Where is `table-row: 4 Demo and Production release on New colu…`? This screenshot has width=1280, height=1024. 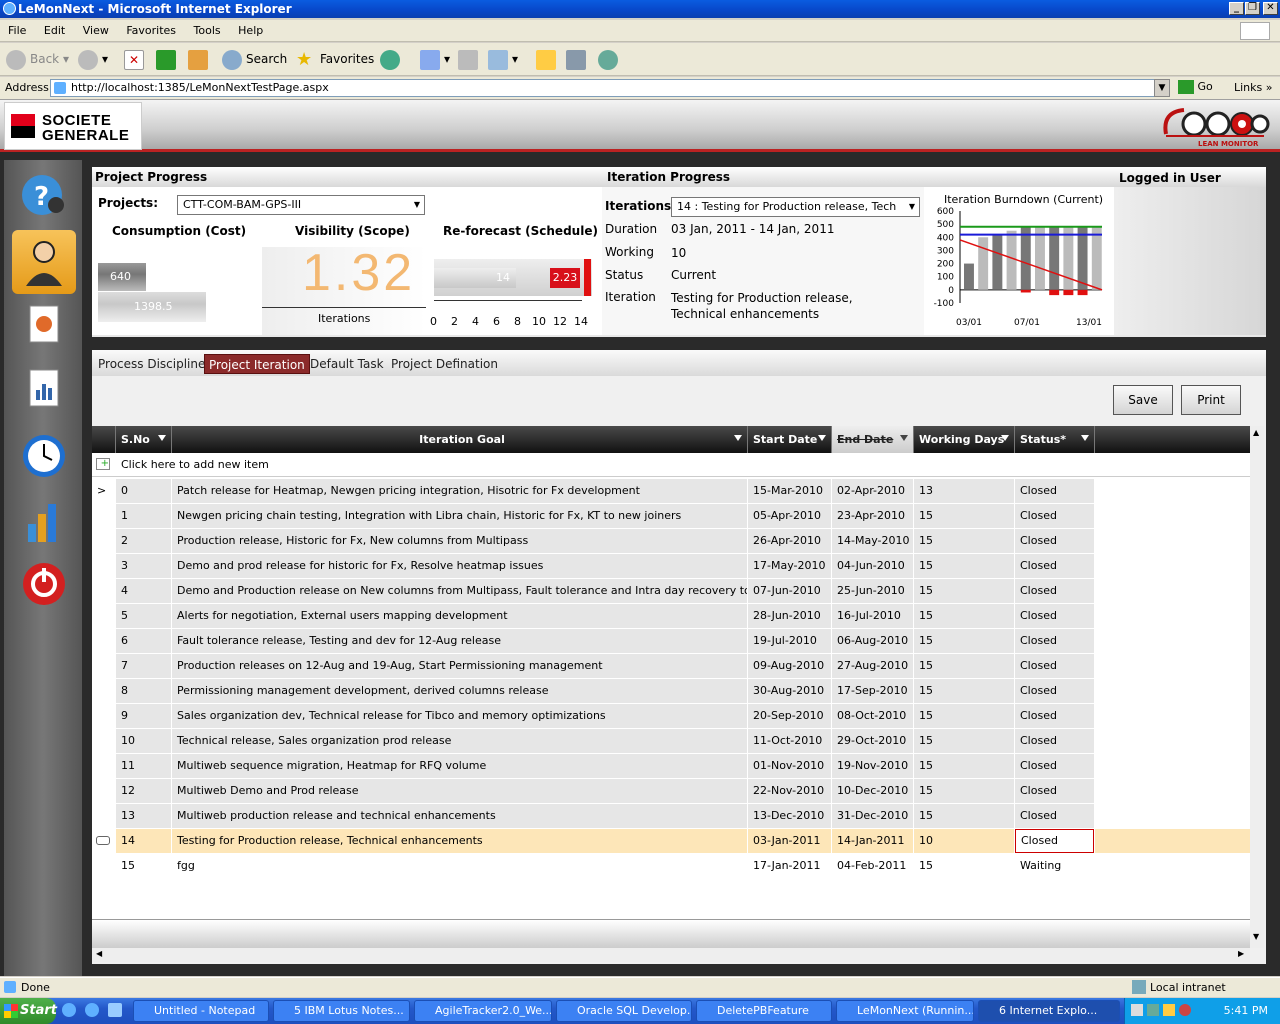
table-row: 4 Demo and Production release on New colu… is located at coordinates (671, 591).